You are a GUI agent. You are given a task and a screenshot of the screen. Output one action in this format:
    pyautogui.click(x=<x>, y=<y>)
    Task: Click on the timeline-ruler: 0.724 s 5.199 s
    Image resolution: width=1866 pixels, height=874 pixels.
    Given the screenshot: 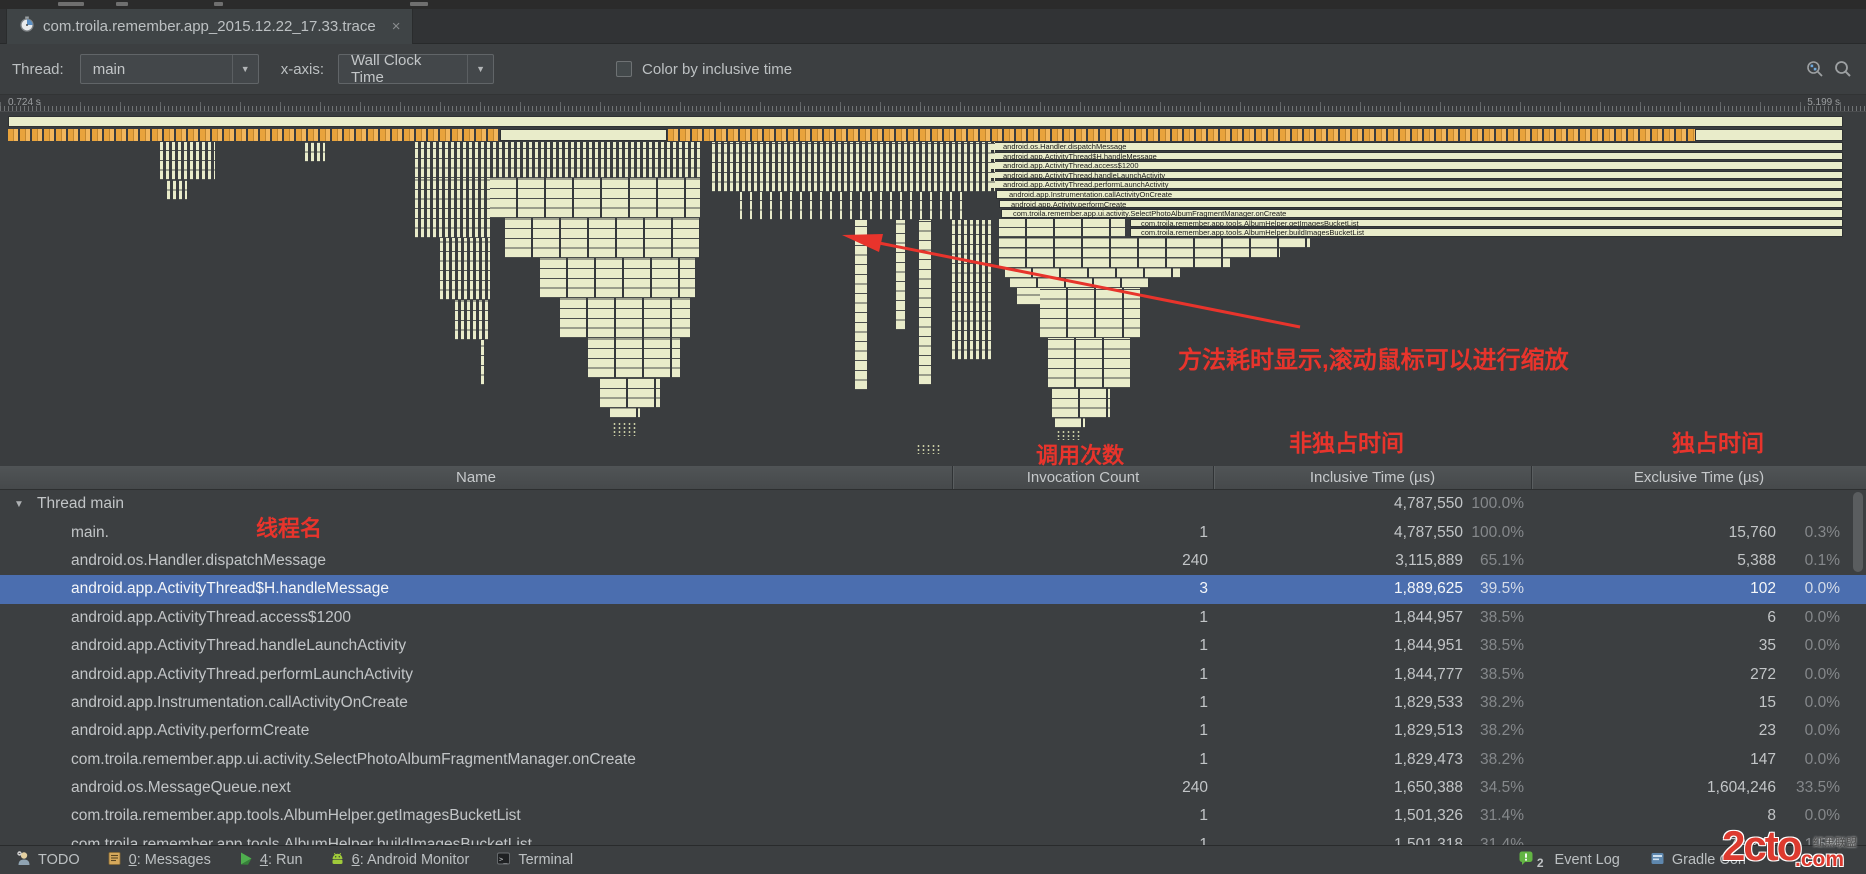 What is the action you would take?
    pyautogui.click(x=933, y=103)
    